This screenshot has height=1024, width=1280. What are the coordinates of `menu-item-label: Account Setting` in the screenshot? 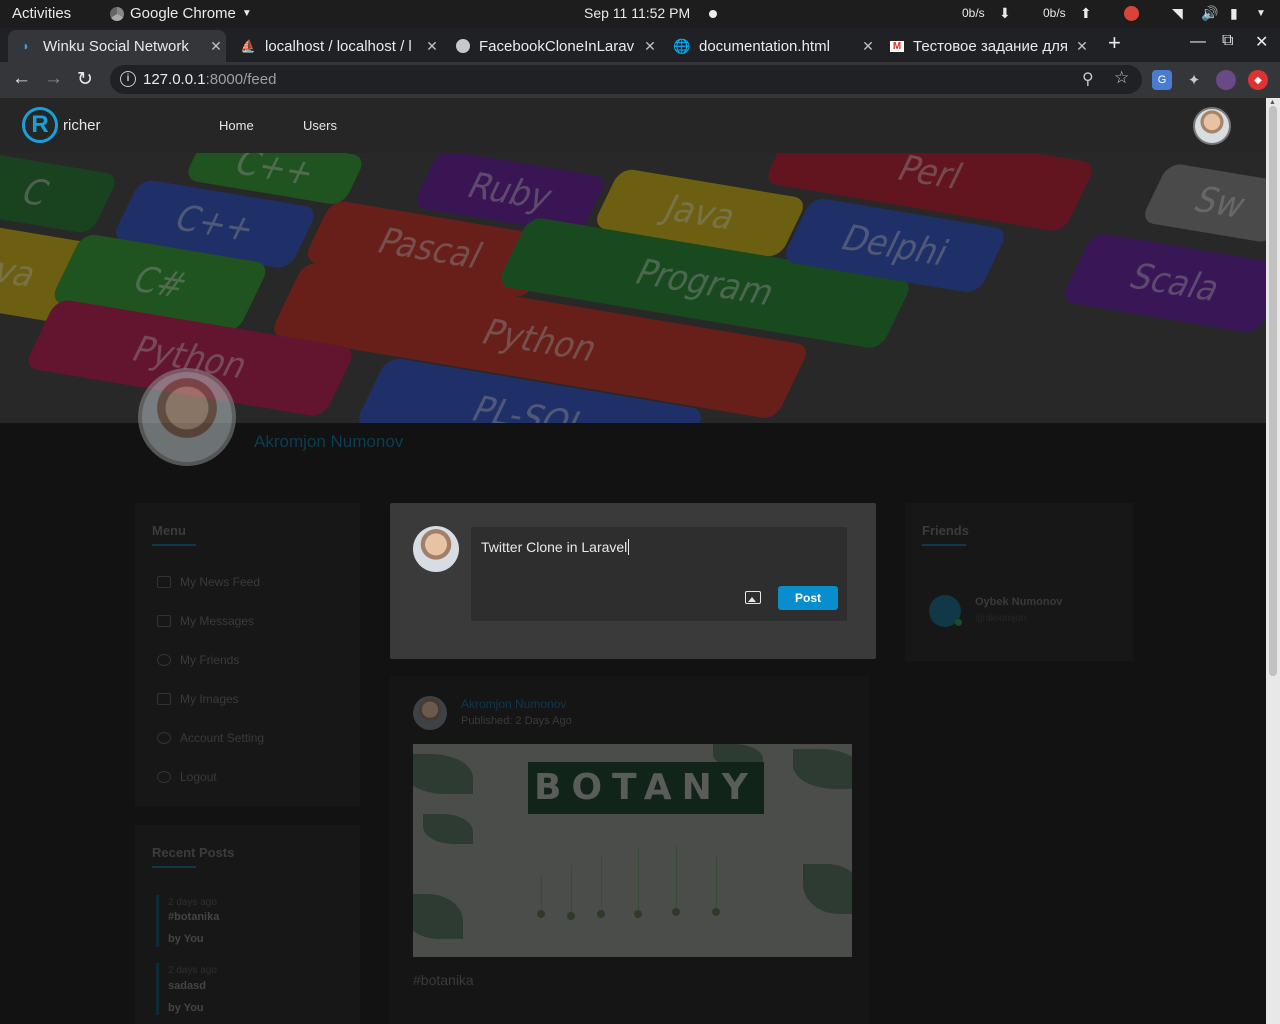 It's located at (222, 738).